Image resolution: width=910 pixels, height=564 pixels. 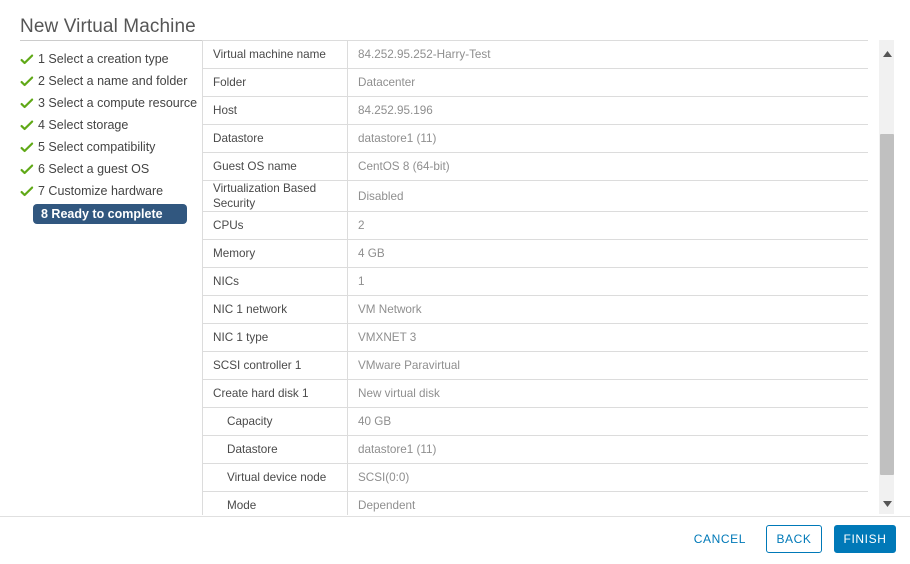 I want to click on wizard-step-label: 8 Ready to complete, so click(x=102, y=213).